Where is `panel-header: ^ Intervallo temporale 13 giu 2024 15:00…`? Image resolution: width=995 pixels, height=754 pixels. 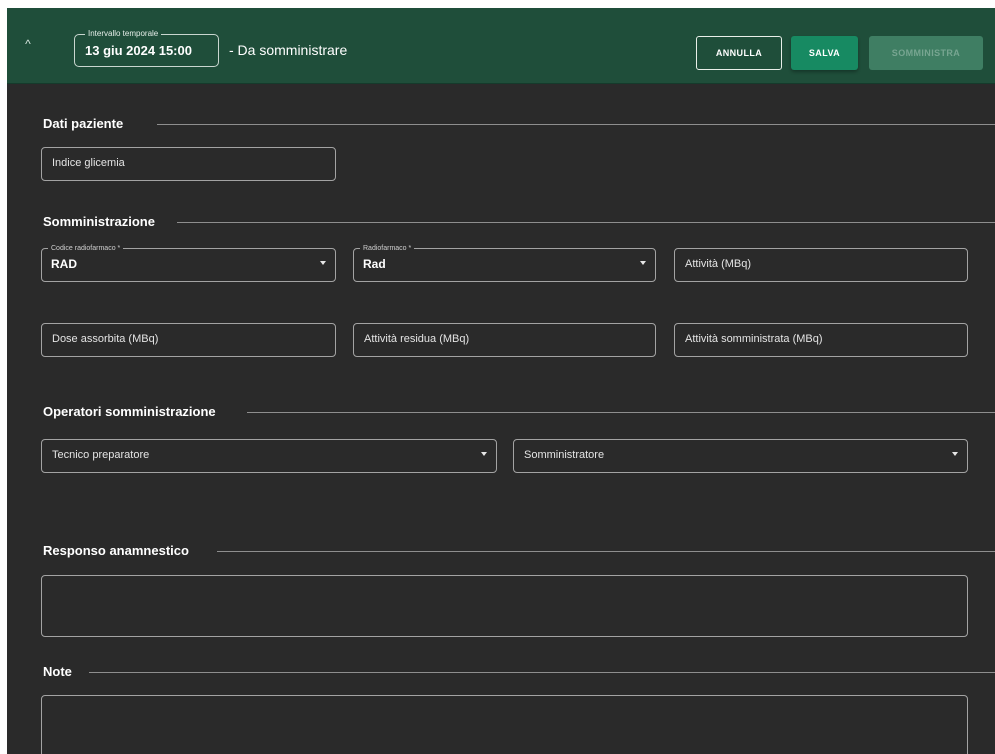
panel-header: ^ Intervallo temporale 13 giu 2024 15:00… is located at coordinates (501, 46).